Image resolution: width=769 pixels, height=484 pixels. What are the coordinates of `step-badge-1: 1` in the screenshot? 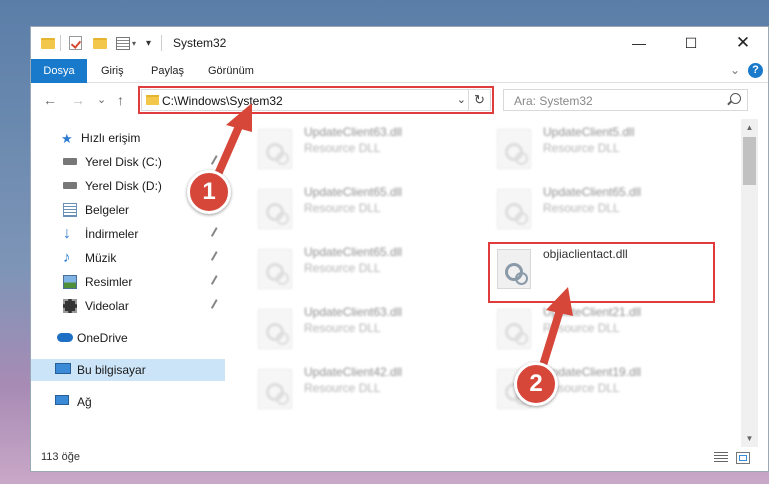 It's located at (209, 192).